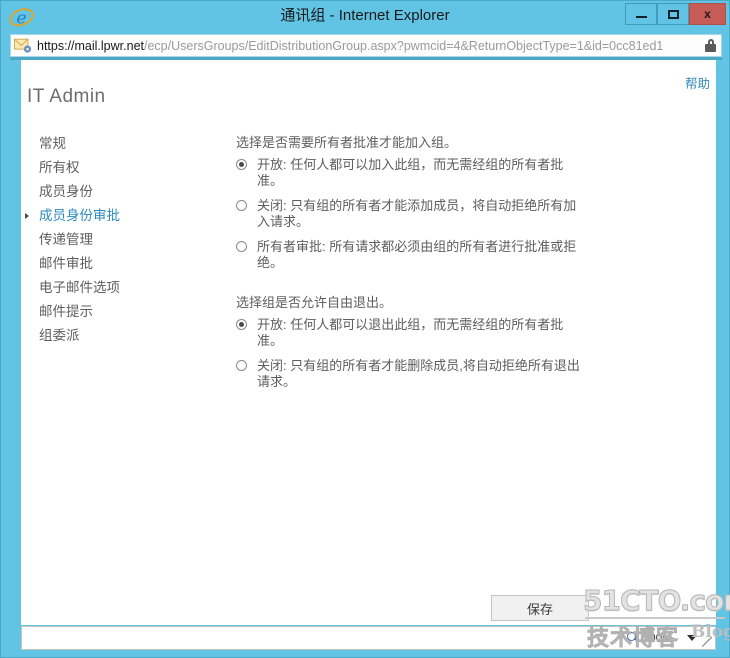 This screenshot has width=730, height=658. What do you see at coordinates (115, 336) in the screenshot?
I see `sidebar-item-8: 组委派` at bounding box center [115, 336].